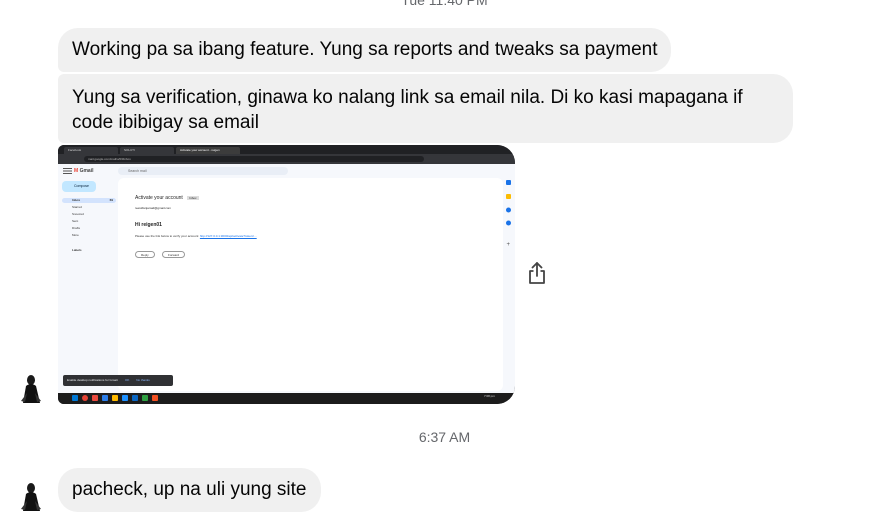  Describe the element at coordinates (85, 398) in the screenshot. I see `chrome-icon` at that location.